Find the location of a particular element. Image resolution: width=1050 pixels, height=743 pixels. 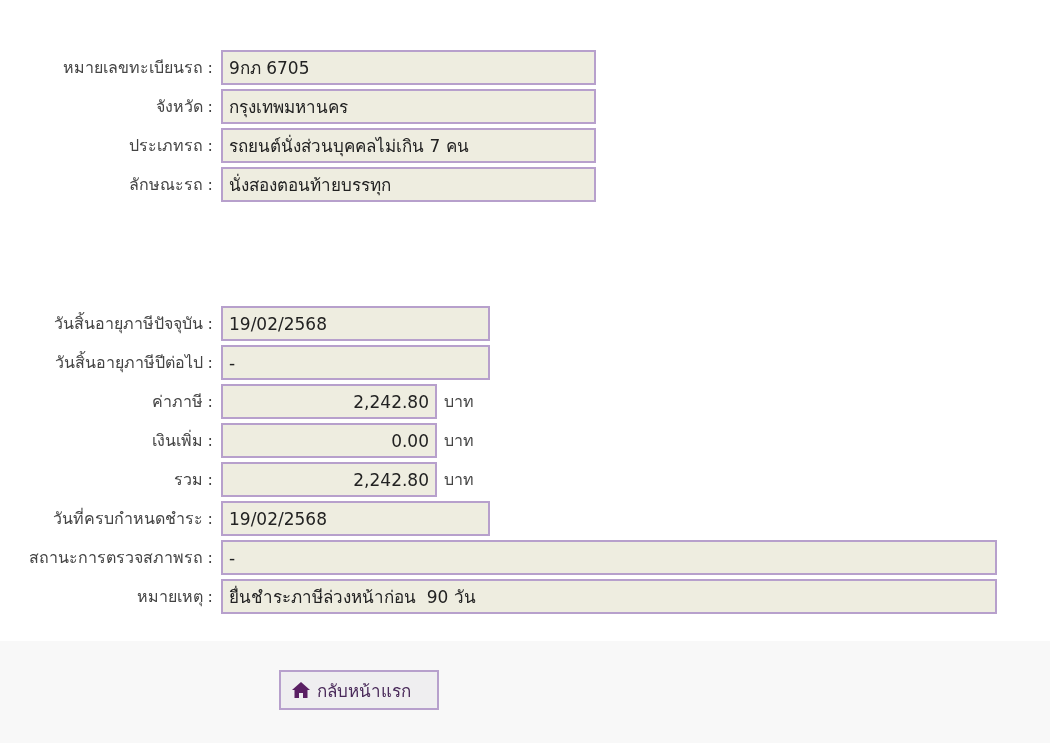

value-field: กรุงเทพมหานคร is located at coordinates (408, 106).